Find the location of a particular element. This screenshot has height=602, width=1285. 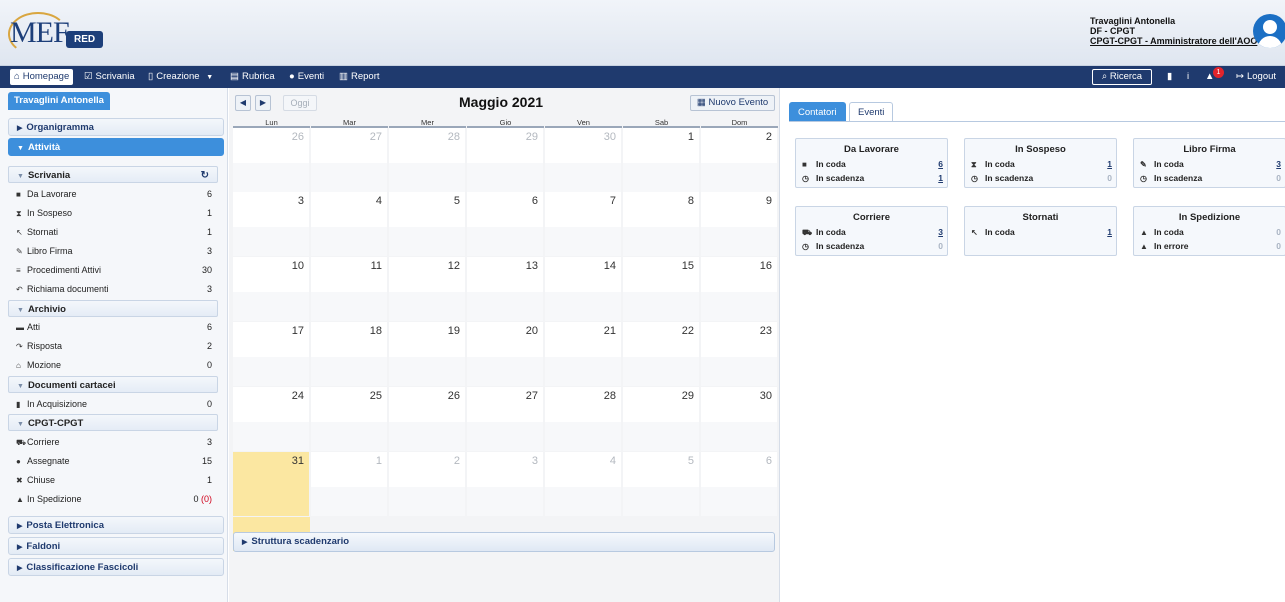

calendar-day: 19 is located at coordinates (427, 354).